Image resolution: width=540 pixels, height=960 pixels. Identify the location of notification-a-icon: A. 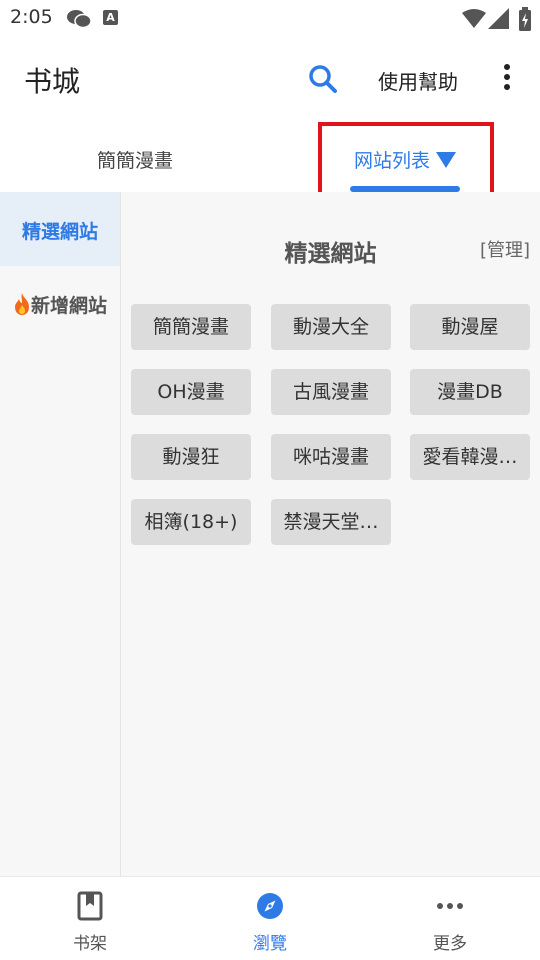
(110, 17).